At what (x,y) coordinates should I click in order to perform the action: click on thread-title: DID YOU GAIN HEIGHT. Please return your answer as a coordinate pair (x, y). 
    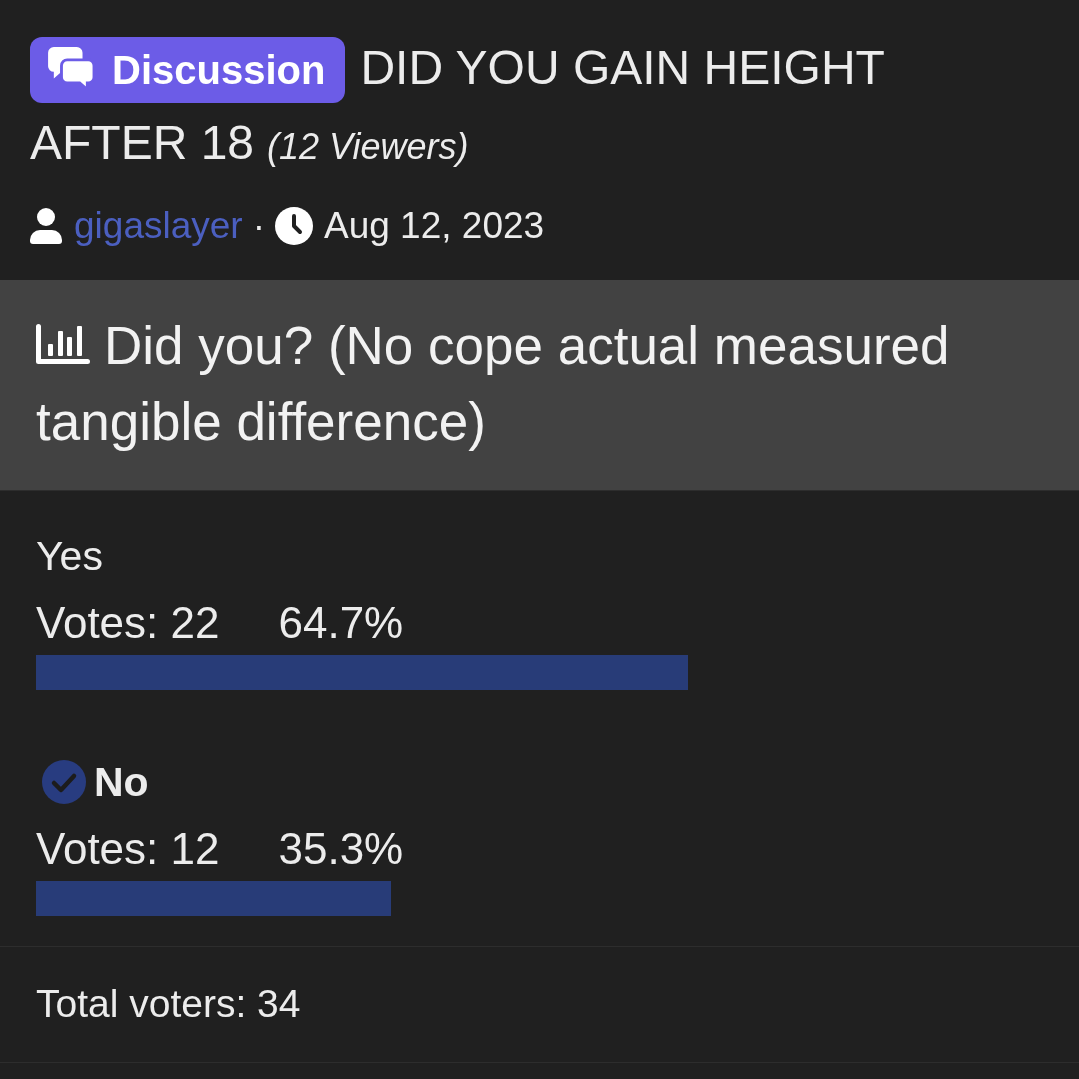
    Looking at the image, I should click on (622, 67).